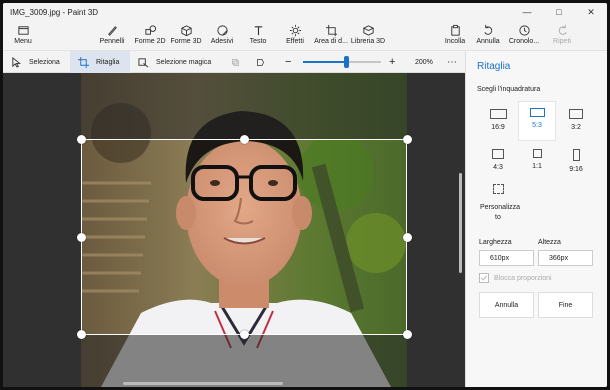  Describe the element at coordinates (258, 31) in the screenshot. I see `text-icon` at that location.